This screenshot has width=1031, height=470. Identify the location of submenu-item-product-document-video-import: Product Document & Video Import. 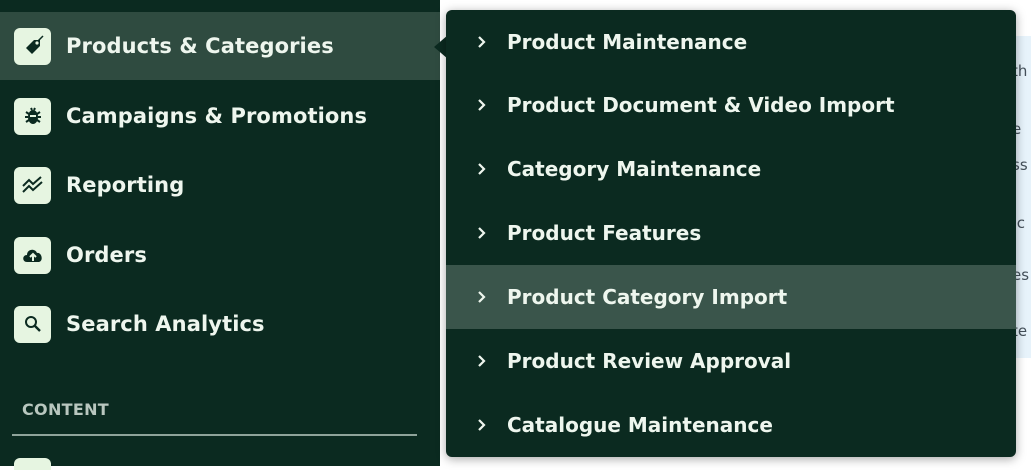
(731, 105).